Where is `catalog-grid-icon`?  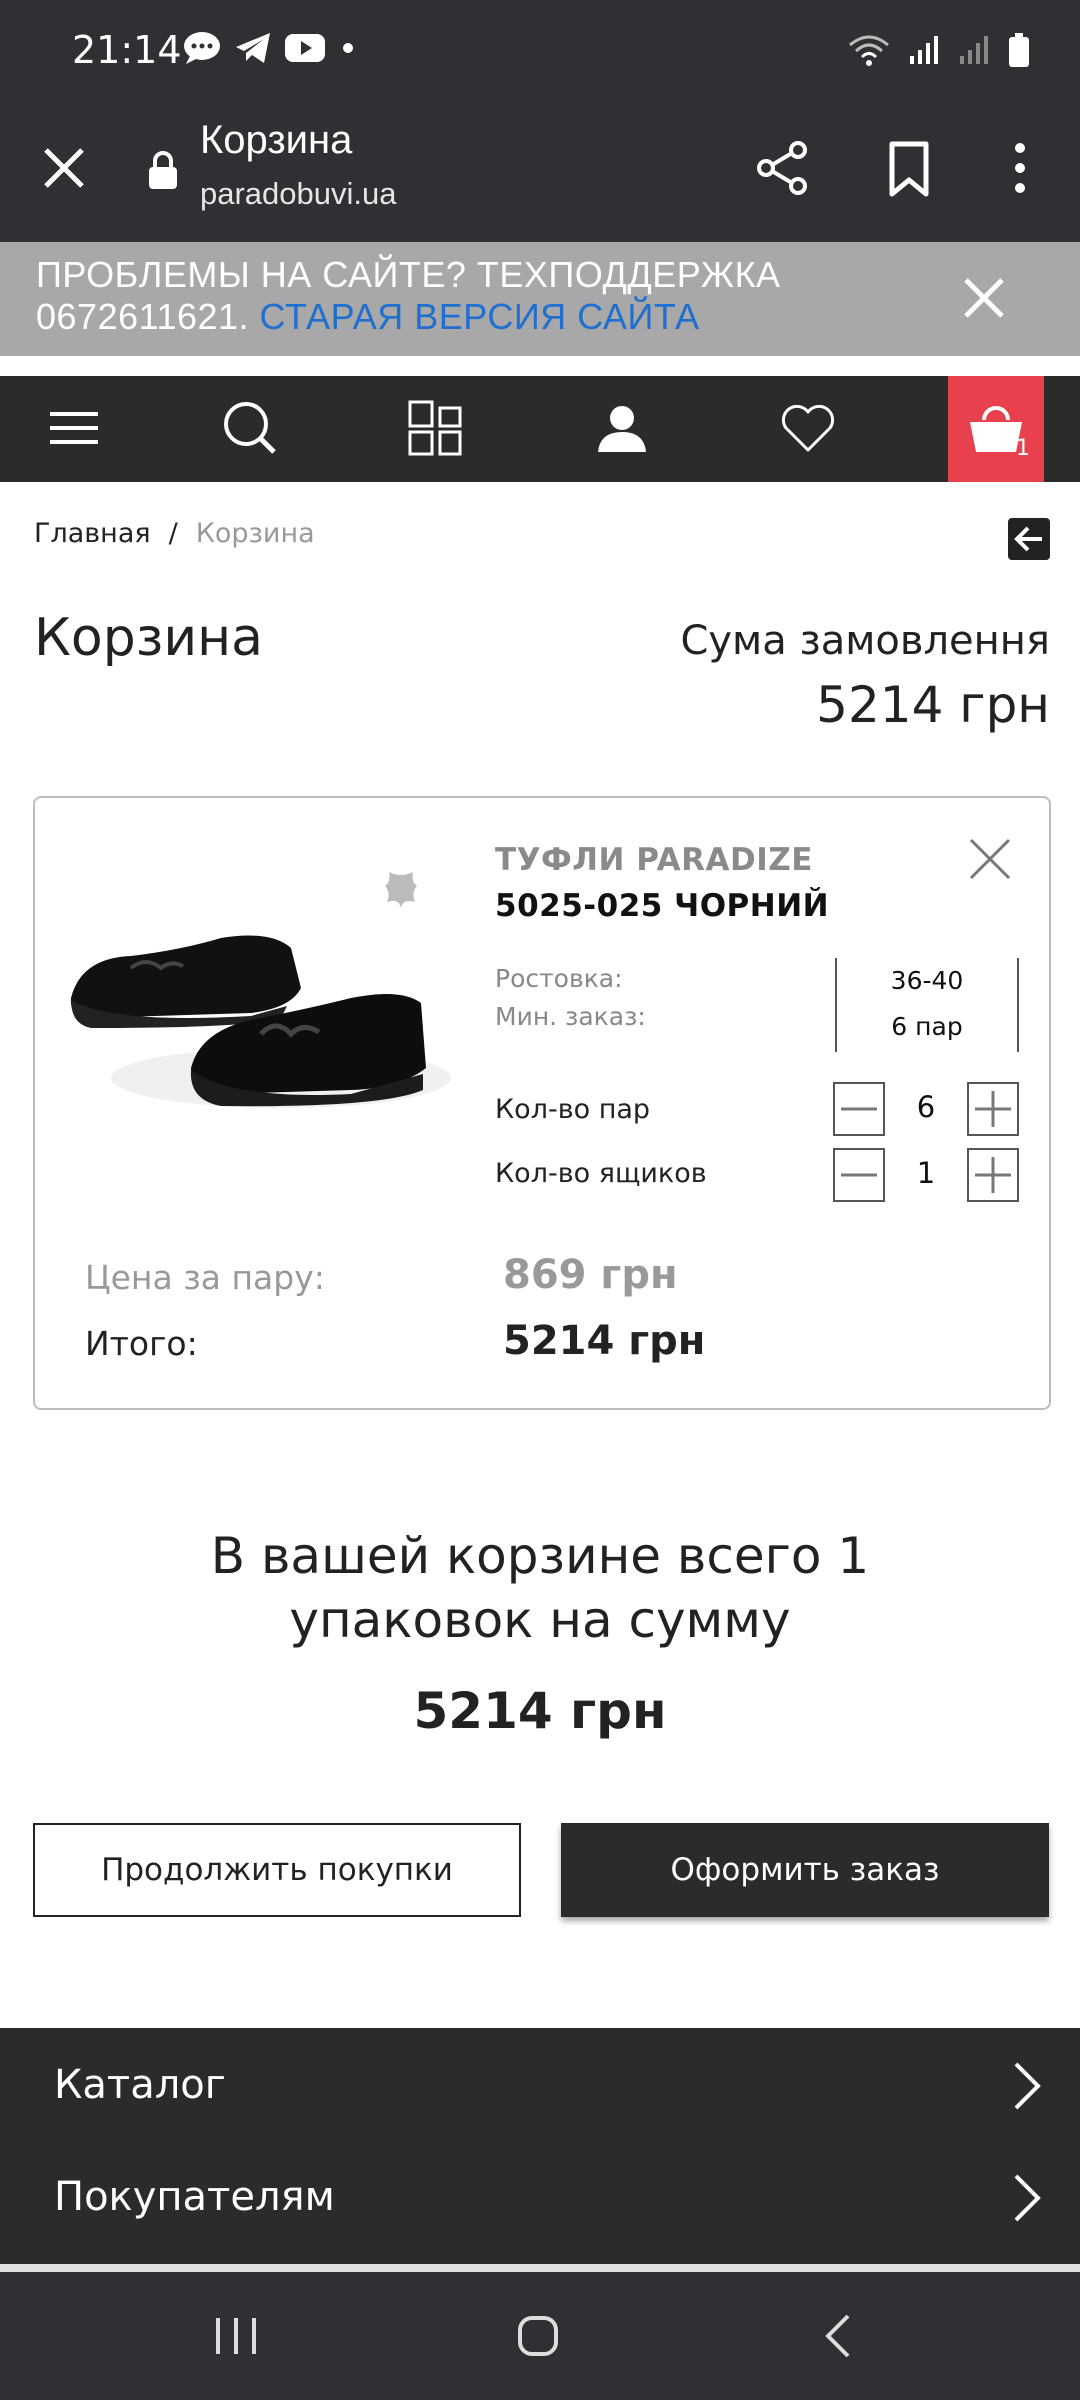
catalog-grid-icon is located at coordinates (436, 428).